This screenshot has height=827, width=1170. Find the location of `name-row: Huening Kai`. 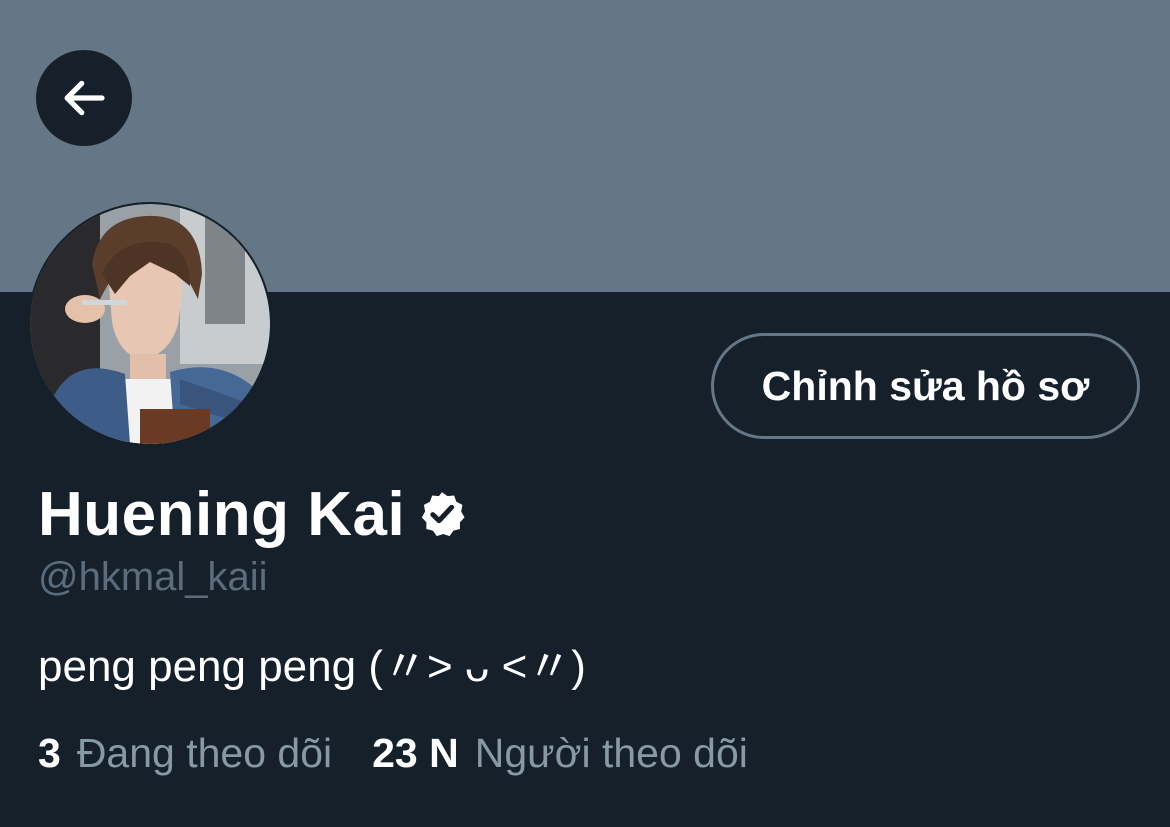

name-row: Huening Kai is located at coordinates (252, 514).